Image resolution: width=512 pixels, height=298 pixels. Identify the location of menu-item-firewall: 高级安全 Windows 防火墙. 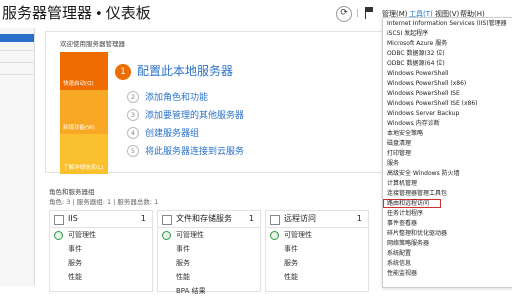
(423, 174).